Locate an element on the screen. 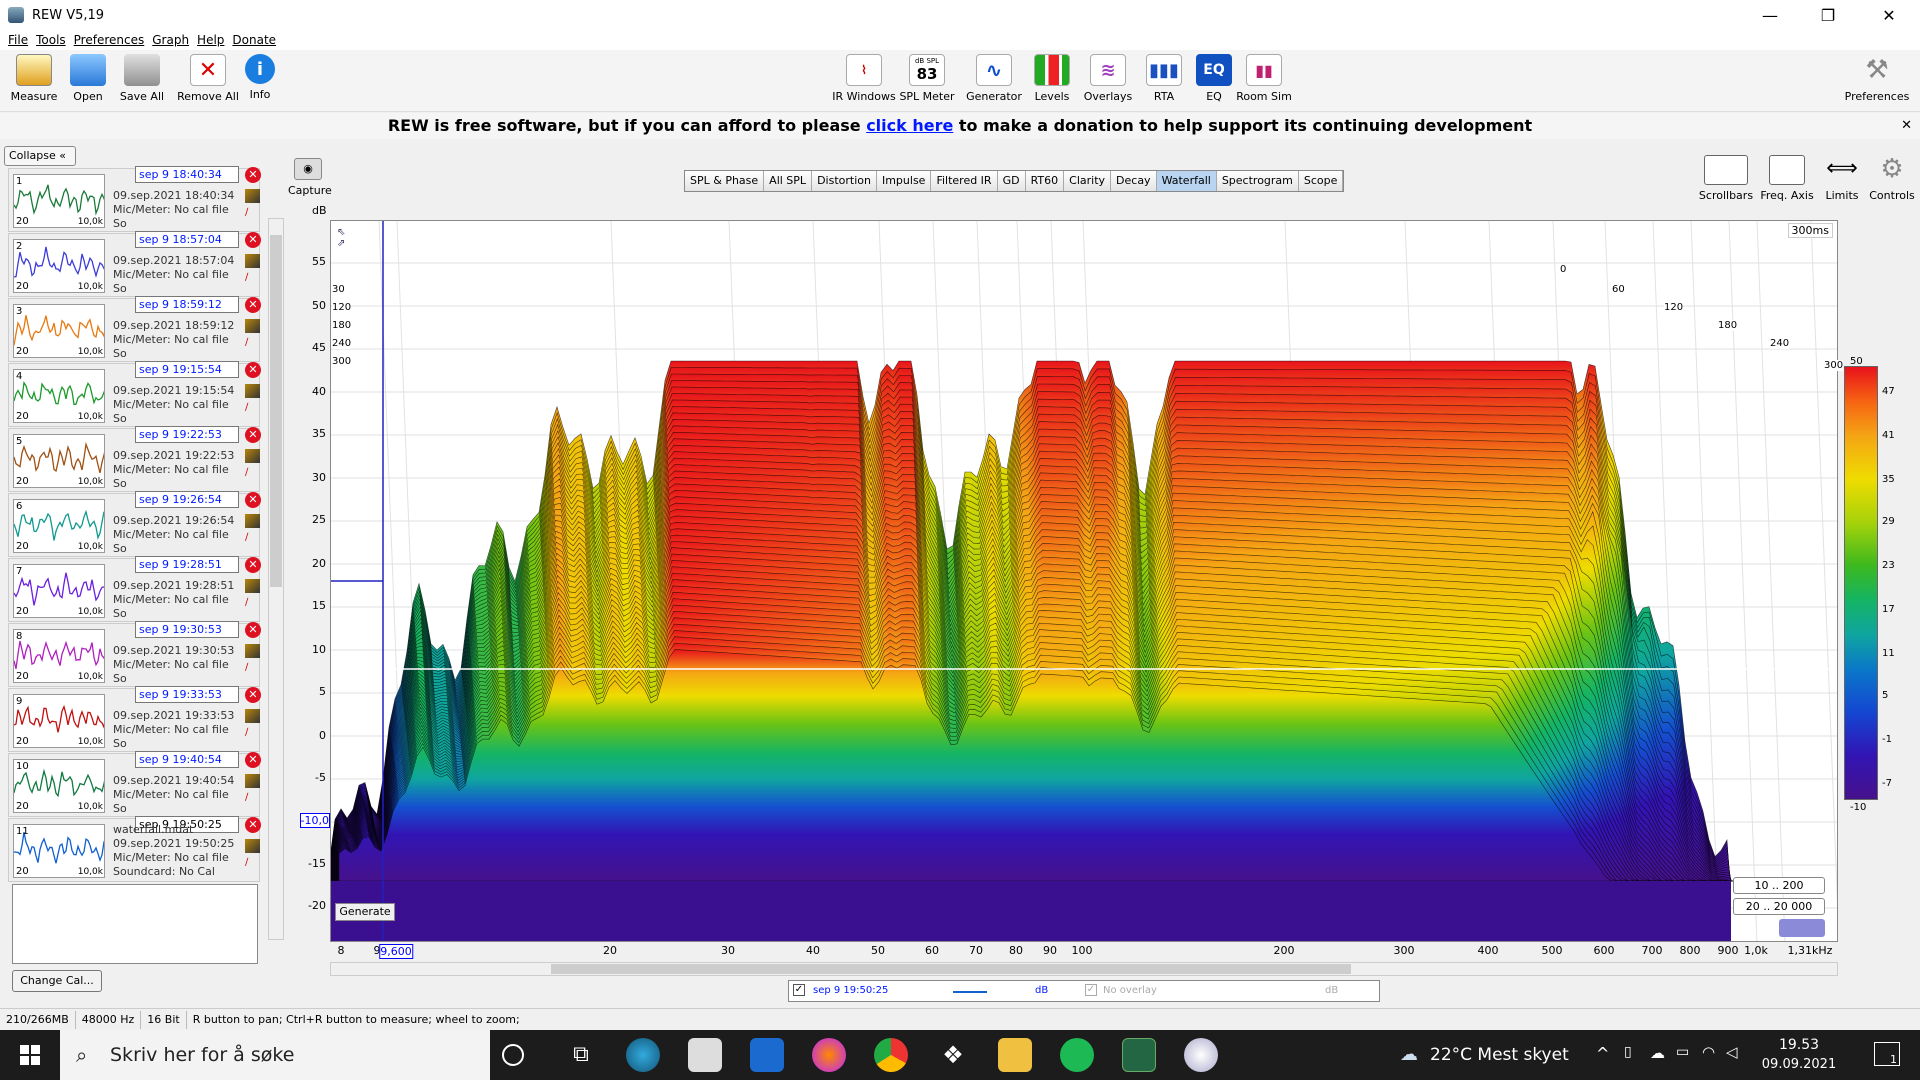 This screenshot has height=1080, width=1920. taskbar-search: ⌕ Skriv her for å søke is located at coordinates (275, 1055).